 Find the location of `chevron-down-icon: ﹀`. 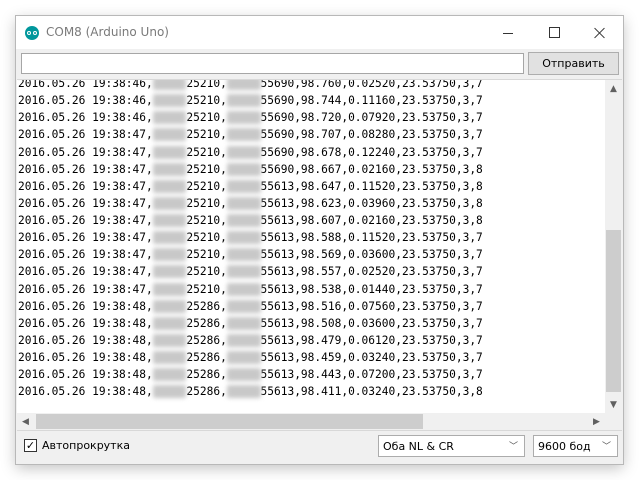

chevron-down-icon: ﹀ is located at coordinates (606, 447).